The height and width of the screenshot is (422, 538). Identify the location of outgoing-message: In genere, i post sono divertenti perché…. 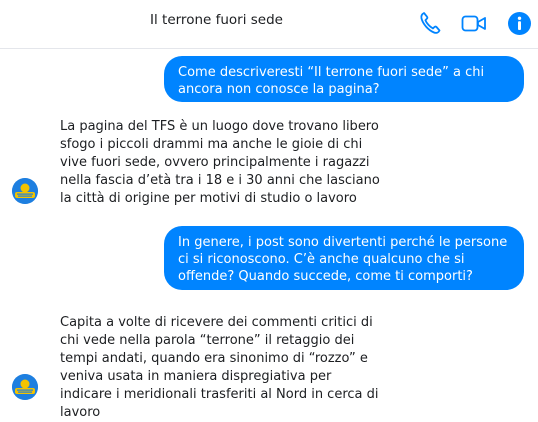
(344, 258).